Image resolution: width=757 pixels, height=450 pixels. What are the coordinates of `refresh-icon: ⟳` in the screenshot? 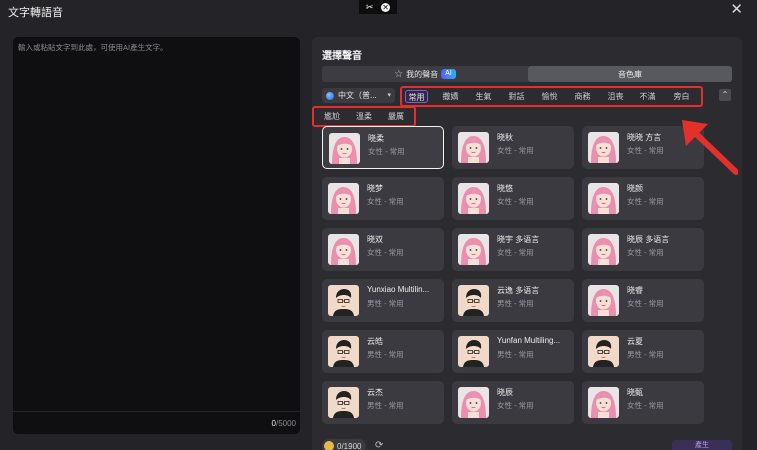 It's located at (379, 445).